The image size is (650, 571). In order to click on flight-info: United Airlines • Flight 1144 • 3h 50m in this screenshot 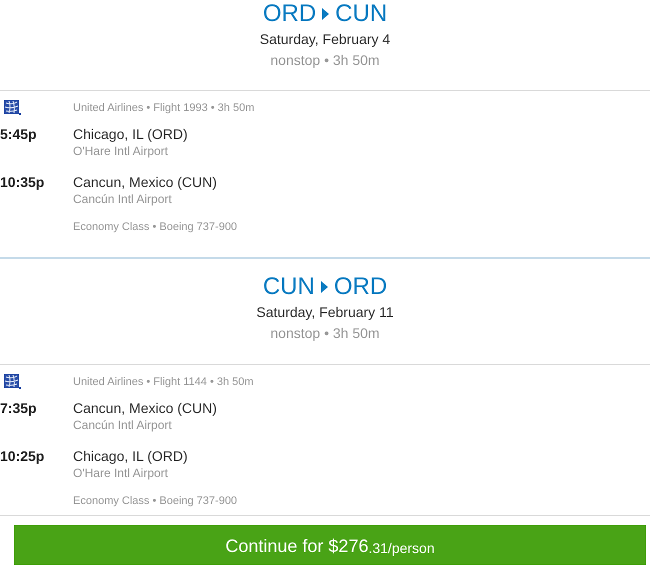, I will do `click(163, 382)`.